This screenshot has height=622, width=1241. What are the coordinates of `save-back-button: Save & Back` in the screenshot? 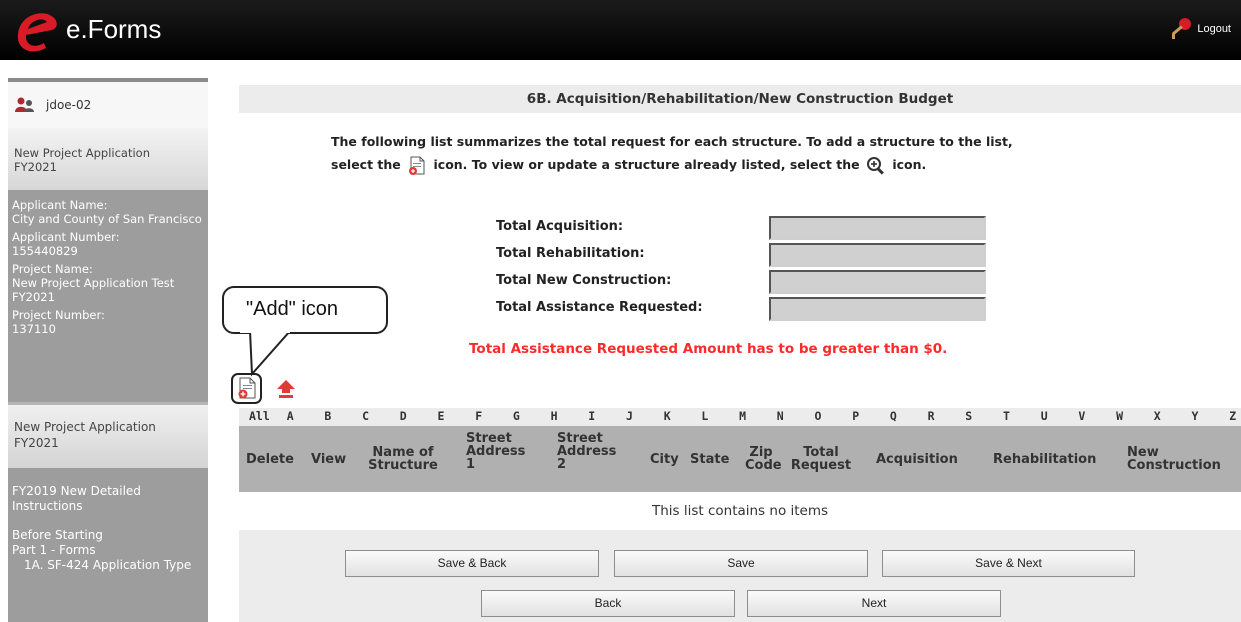 It's located at (472, 563).